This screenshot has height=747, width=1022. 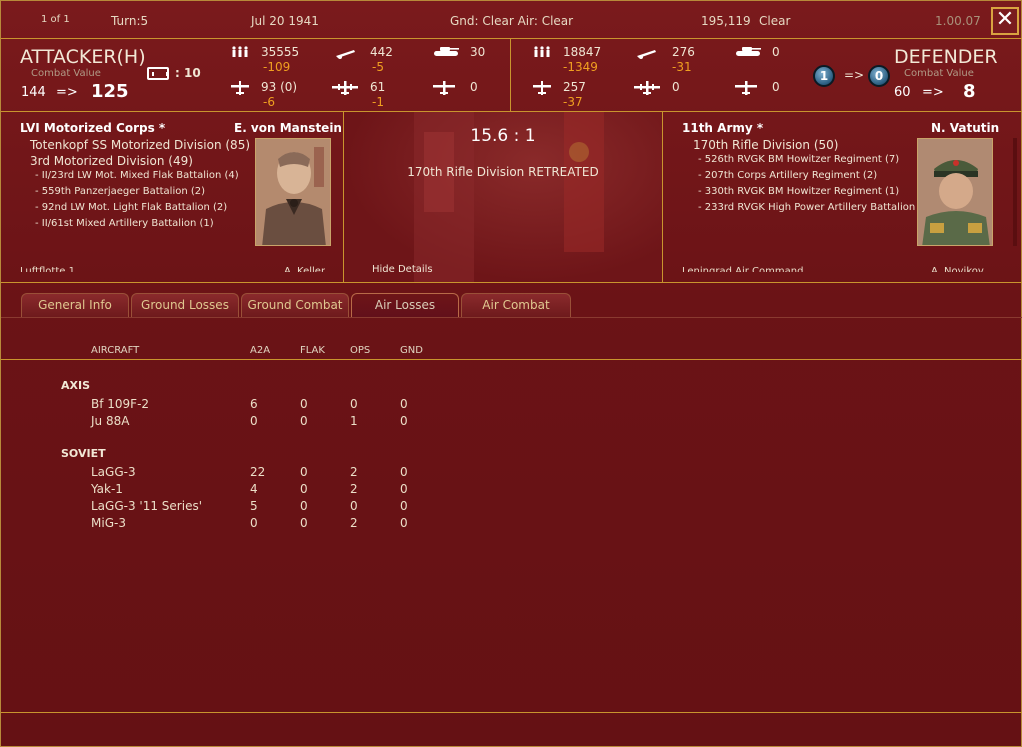 I want to click on aircraft-name: LaGG-3 '11 Series', so click(x=146, y=506).